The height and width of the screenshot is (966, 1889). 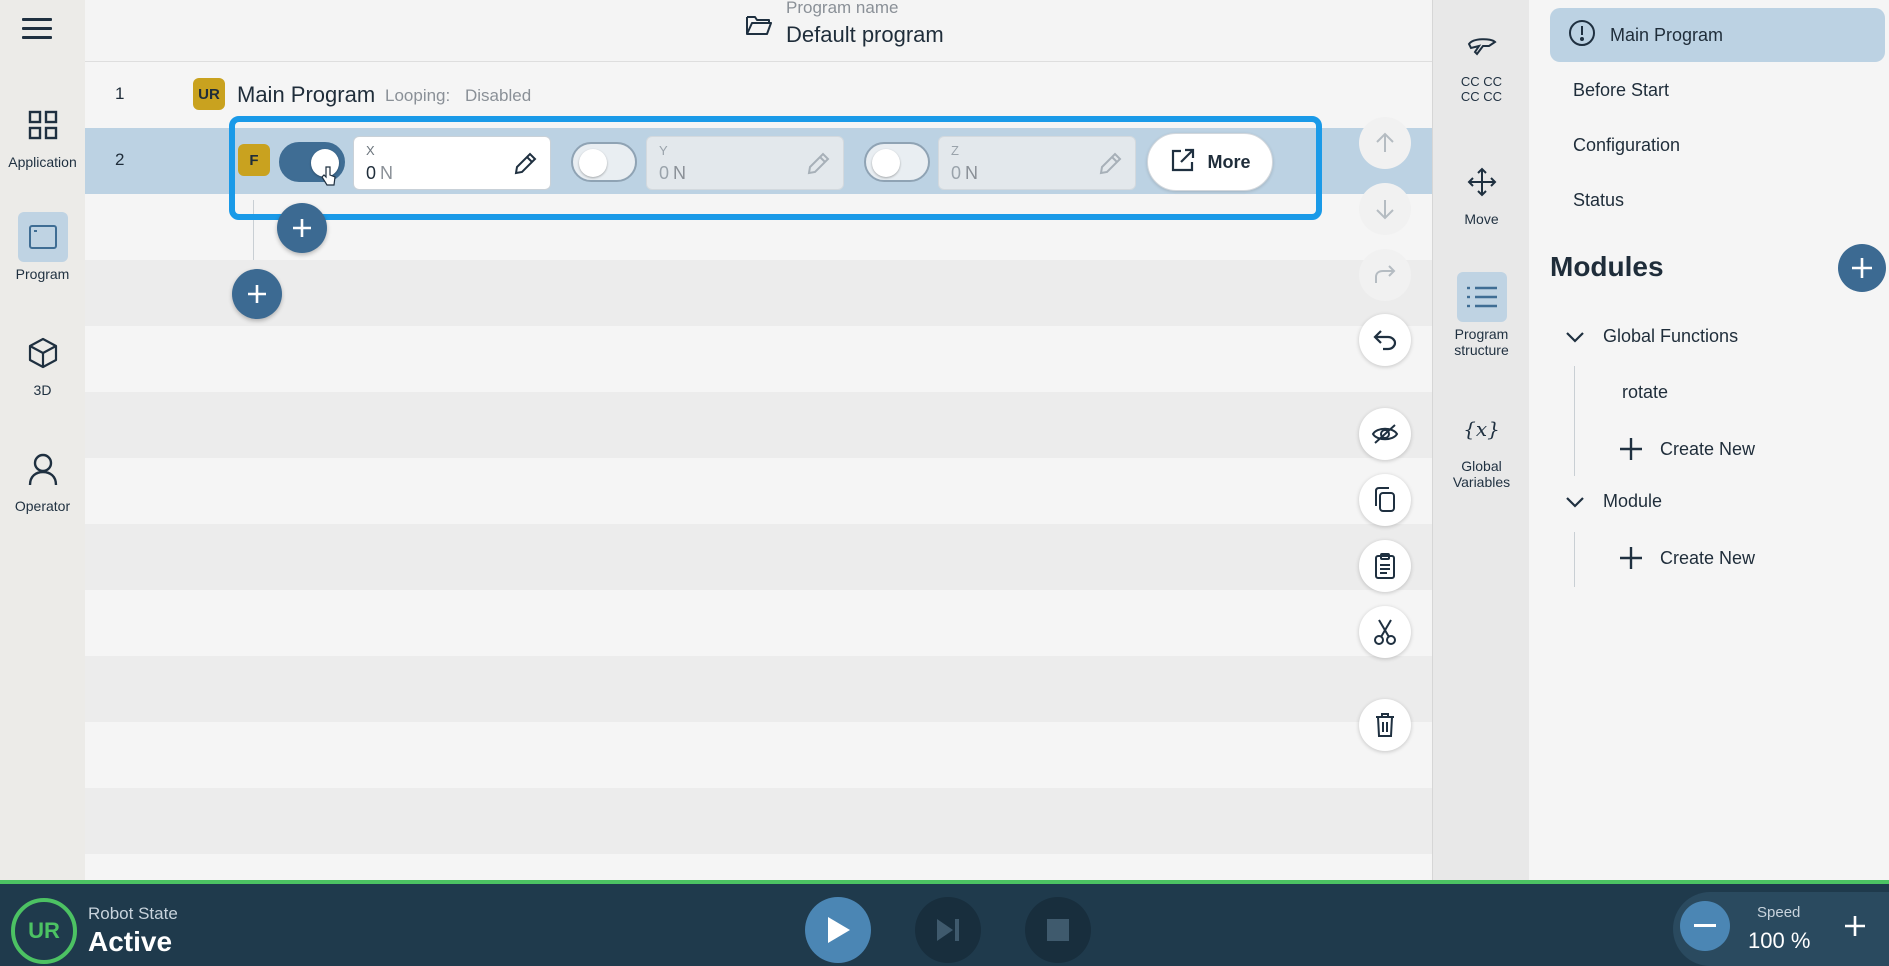 What do you see at coordinates (120, 159) in the screenshot?
I see `row-number: 2` at bounding box center [120, 159].